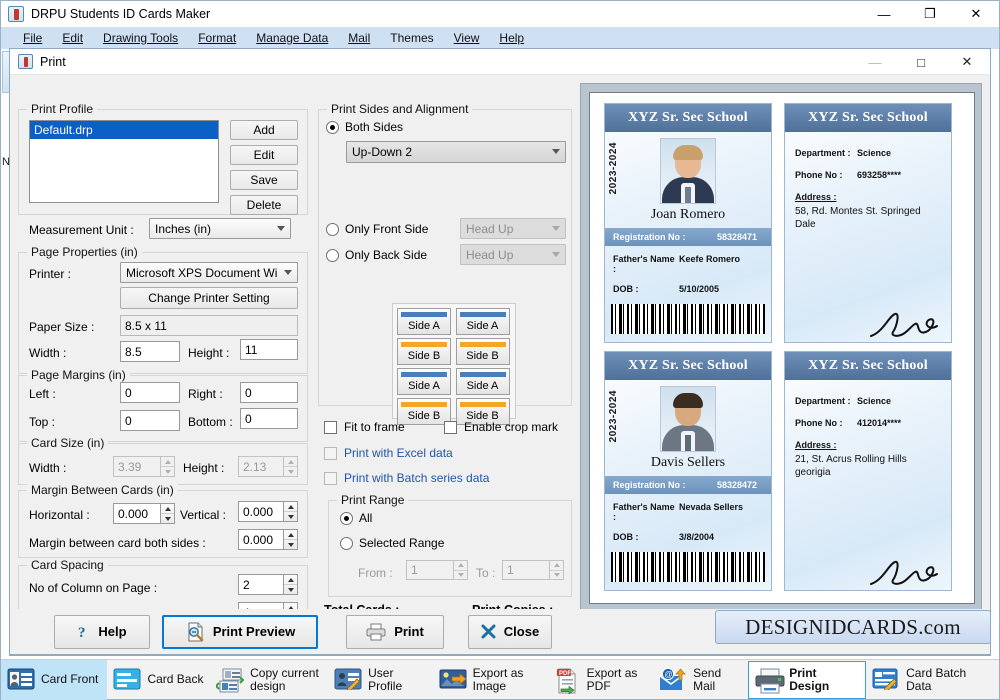  I want to click on both-sides-margin-spin-arrows, so click(290, 539).